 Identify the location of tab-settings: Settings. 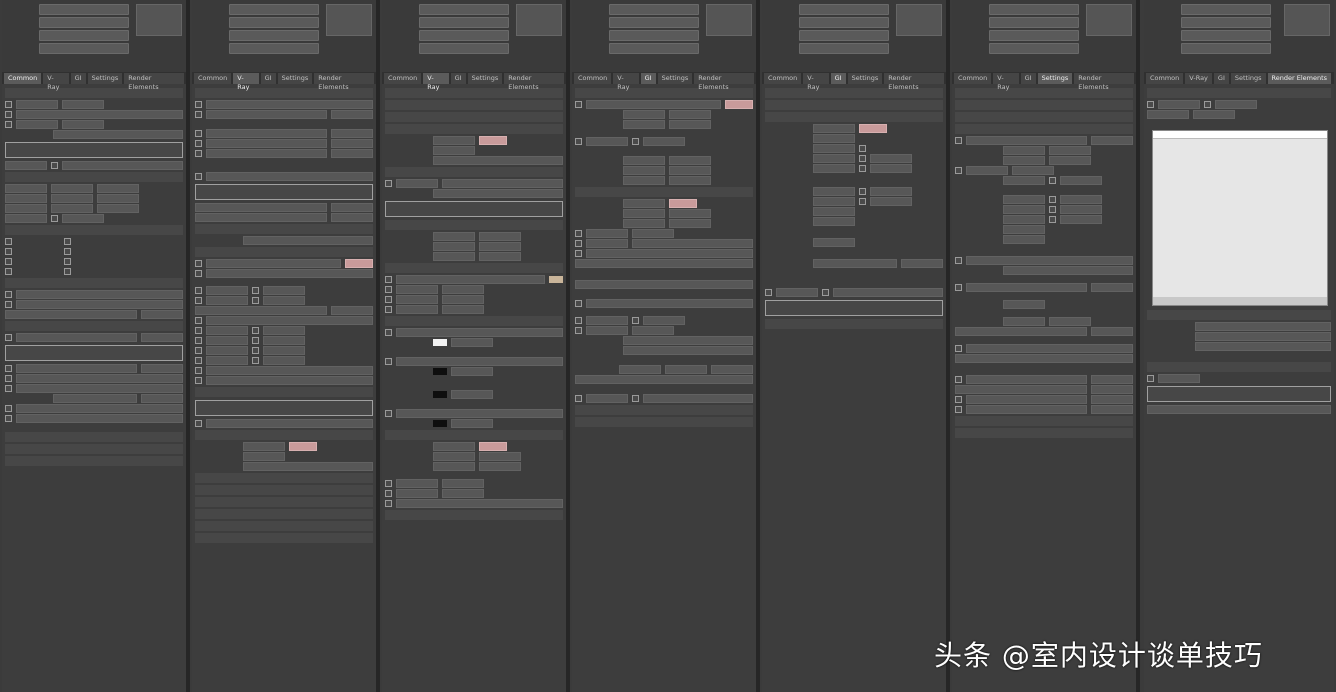
(865, 78).